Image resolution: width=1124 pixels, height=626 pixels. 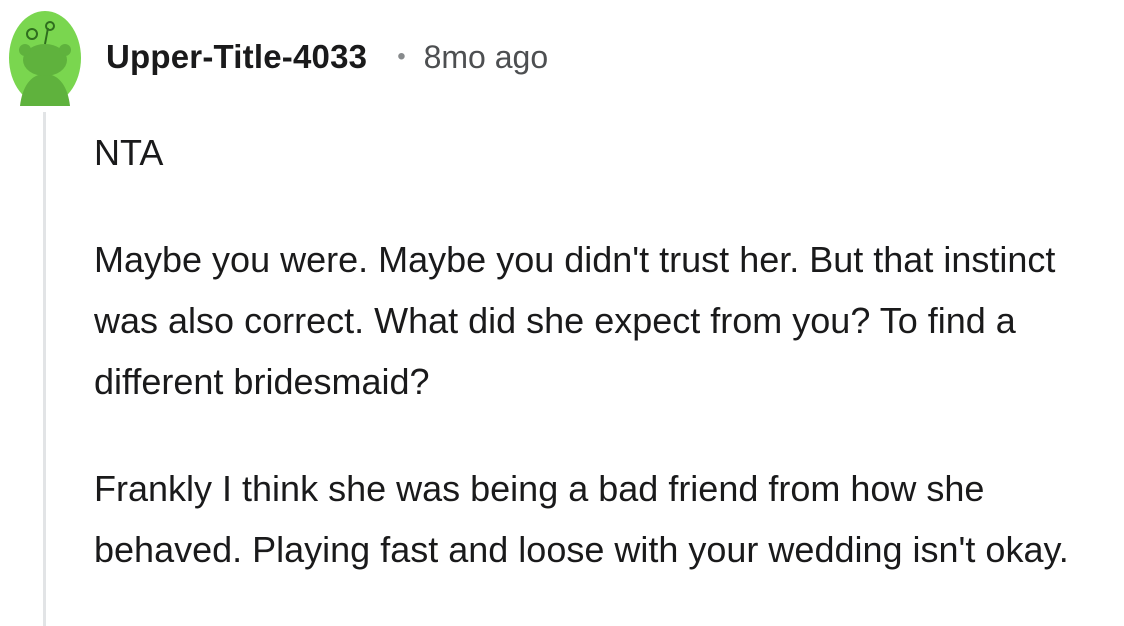 I want to click on comment-paragraph-verdict: NTA, so click(x=129, y=152).